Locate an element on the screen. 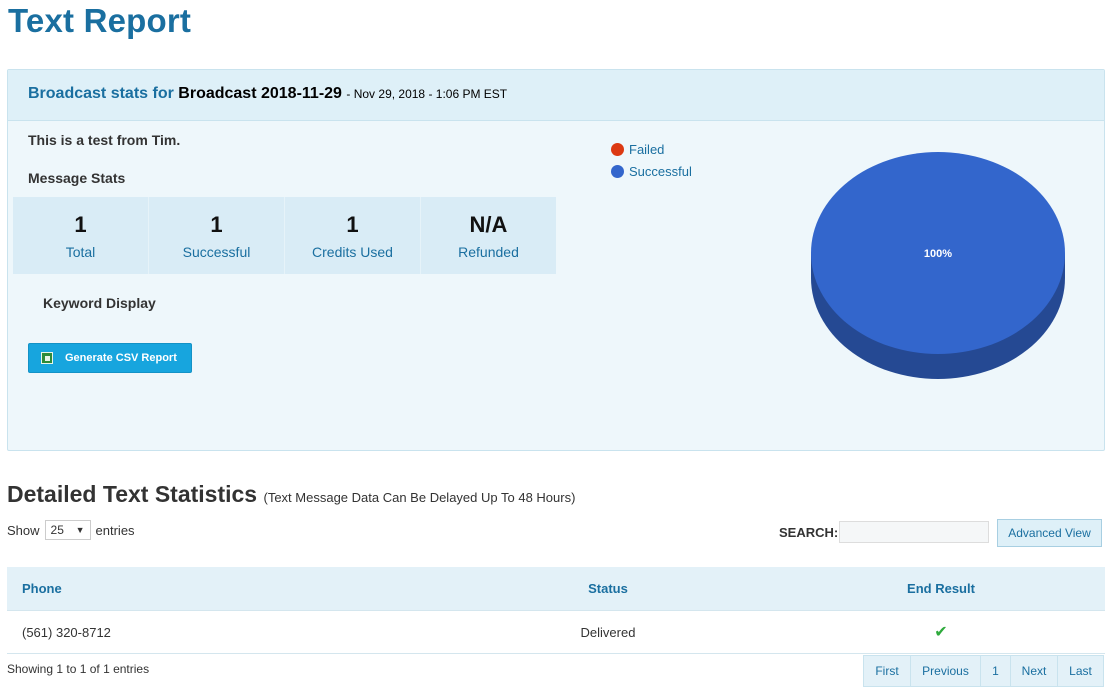  broadcast-message: This is a test from Tim. is located at coordinates (104, 140).